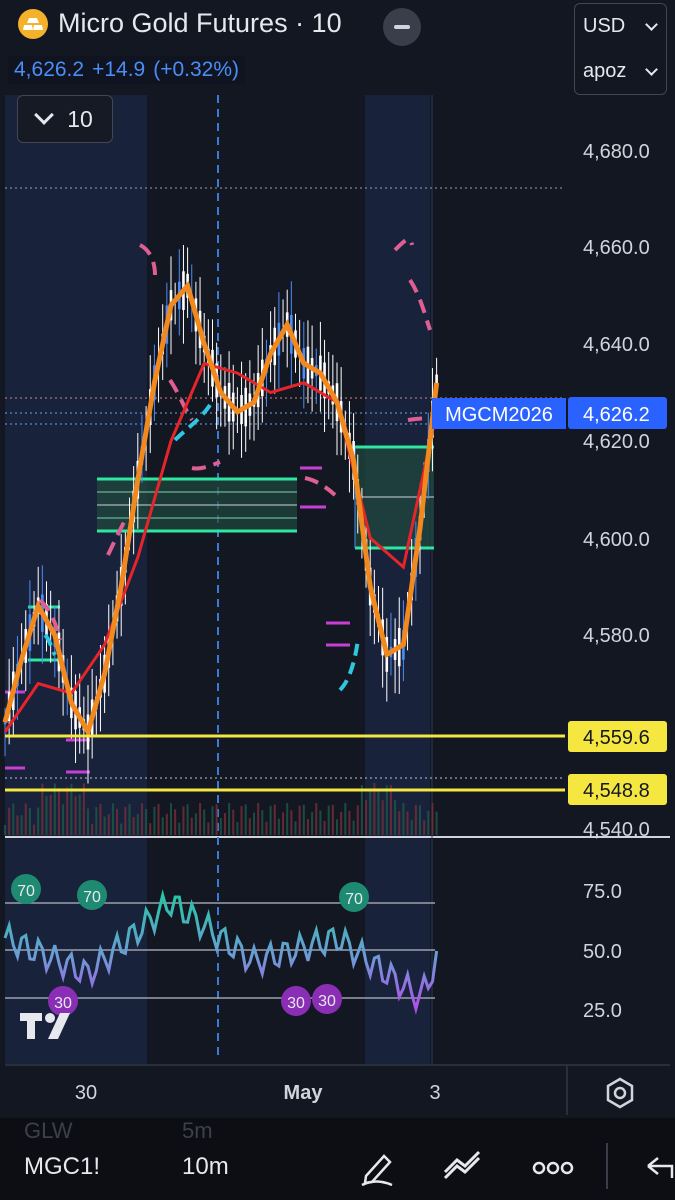 The width and height of the screenshot is (675, 1200). Describe the element at coordinates (616, 636) in the screenshot. I see `price-label: 4,580.0` at that location.